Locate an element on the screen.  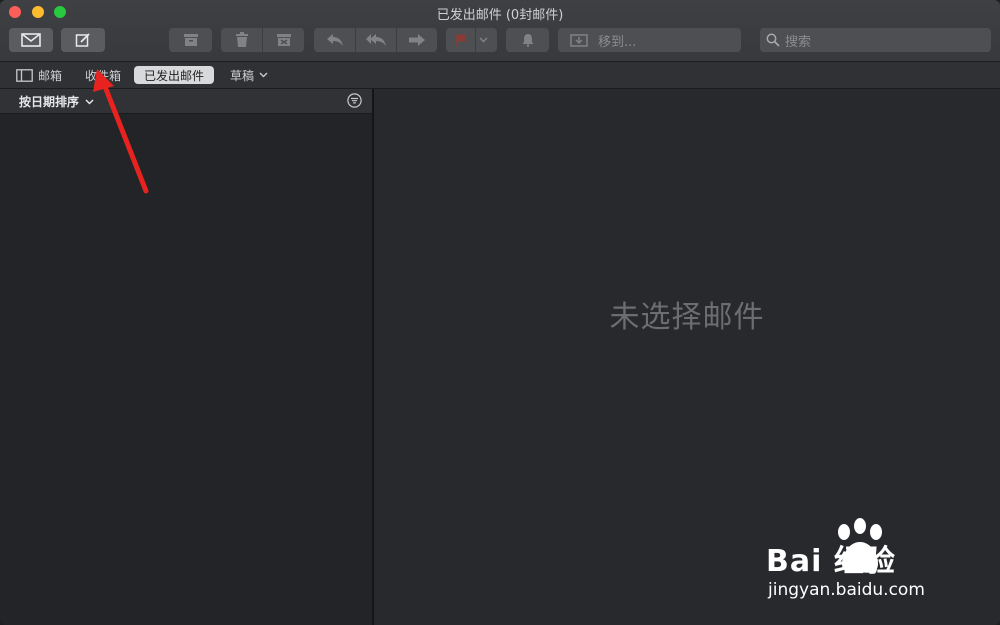
move-to-icon is located at coordinates (579, 40).